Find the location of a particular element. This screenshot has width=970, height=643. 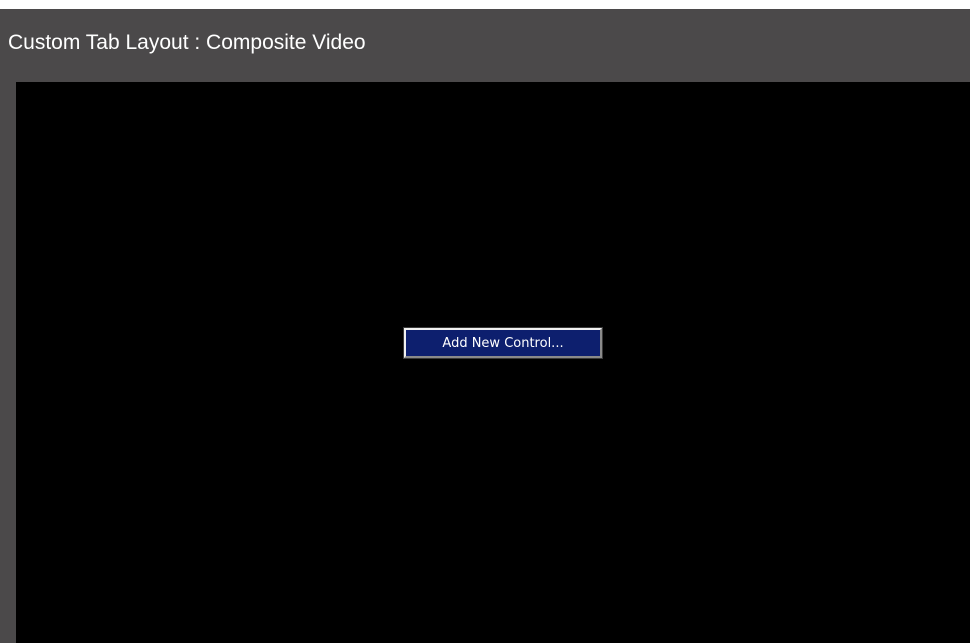

window-title: Custom Tab Layout : Composite Video is located at coordinates (187, 42).